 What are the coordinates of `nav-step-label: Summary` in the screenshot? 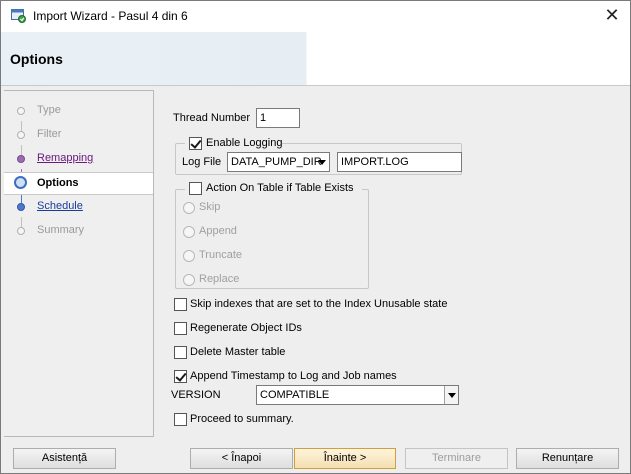 It's located at (61, 230).